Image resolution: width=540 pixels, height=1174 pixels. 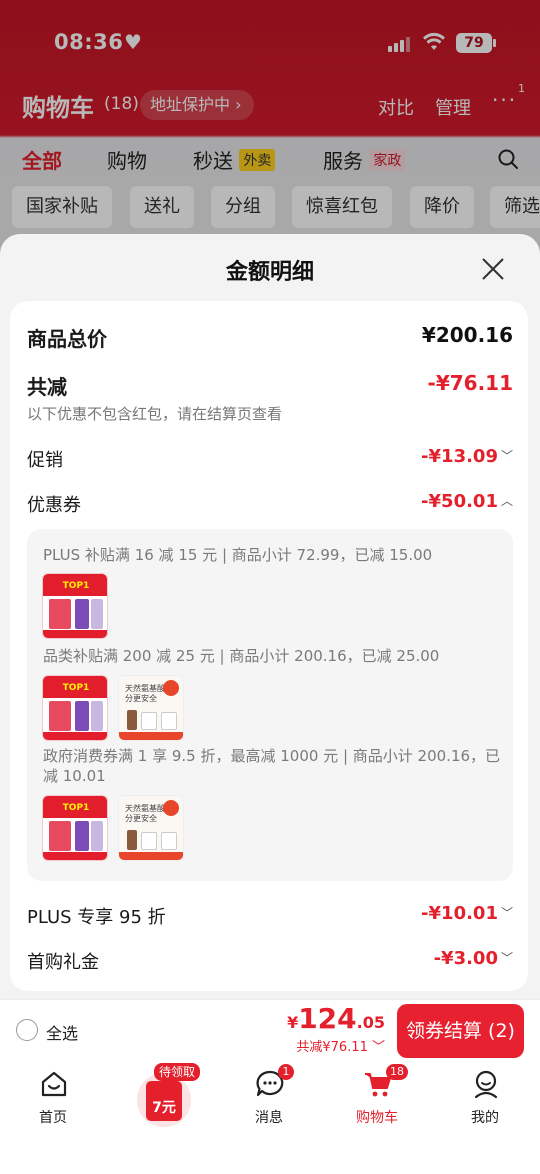 What do you see at coordinates (53, 1099) in the screenshot?
I see `tab-home: 首页` at bounding box center [53, 1099].